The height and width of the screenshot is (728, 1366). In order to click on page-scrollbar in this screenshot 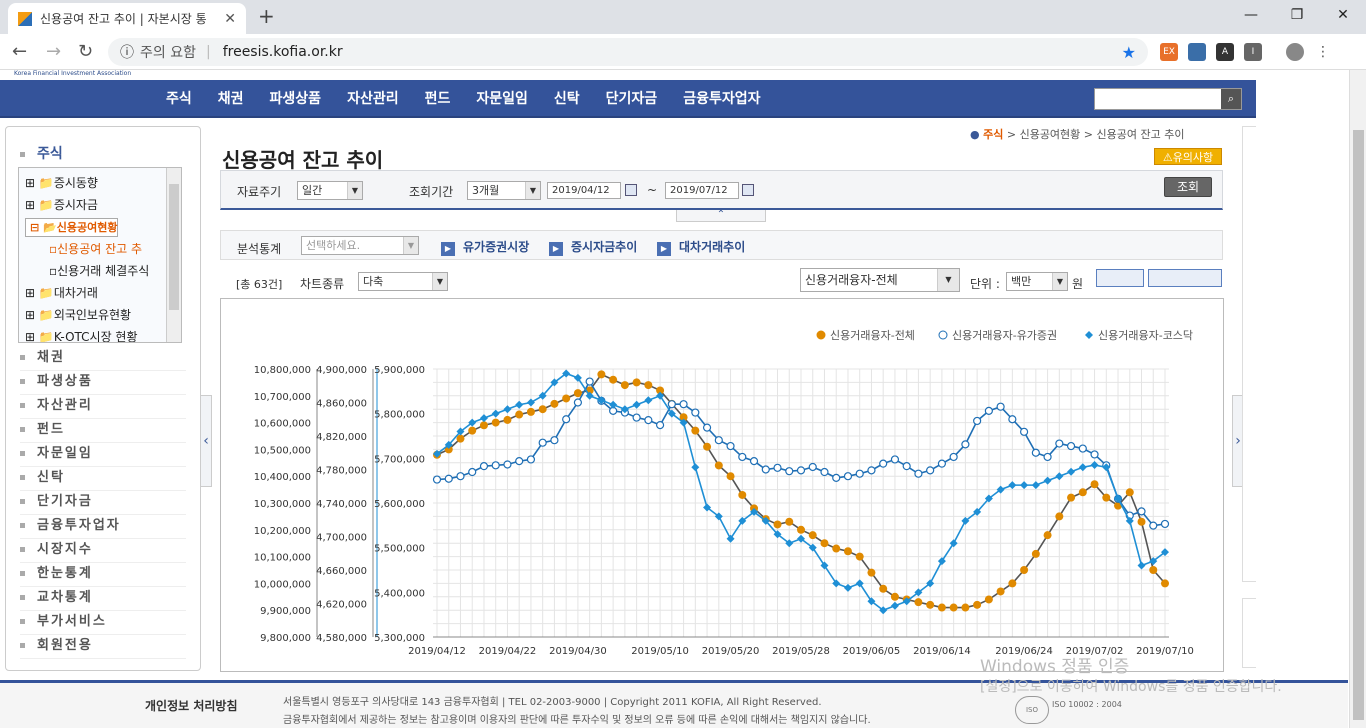, I will do `click(1357, 399)`.